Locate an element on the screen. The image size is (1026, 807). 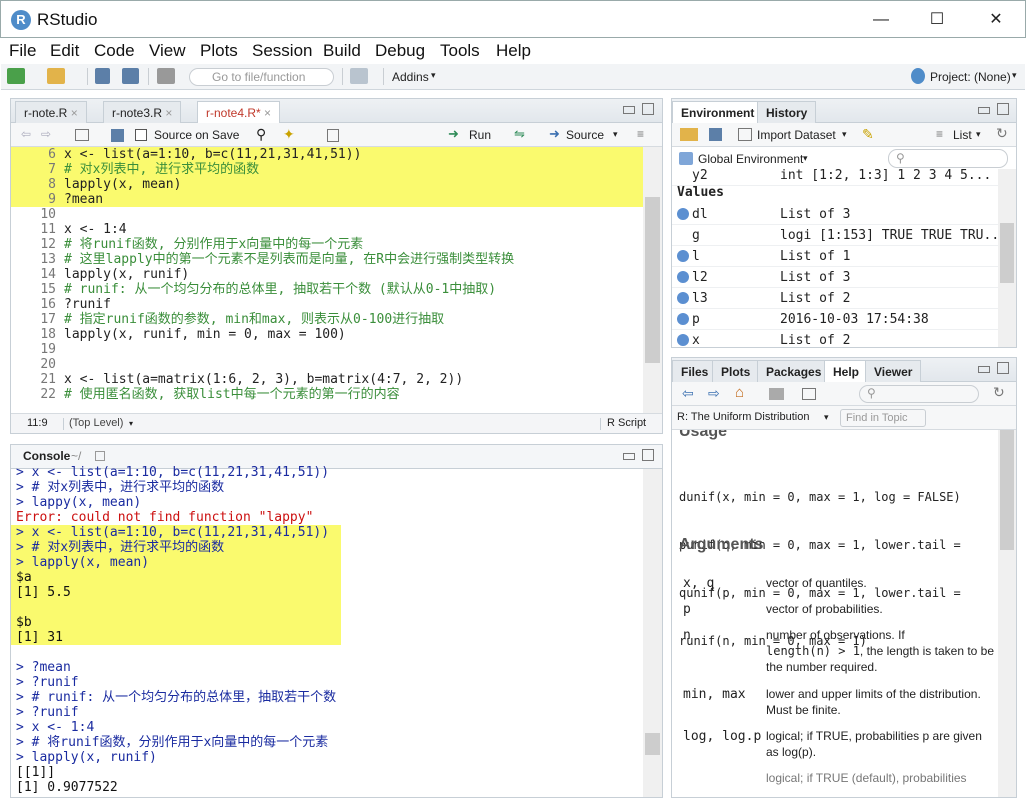
tab-viewer: Viewer is located at coordinates (893, 371).